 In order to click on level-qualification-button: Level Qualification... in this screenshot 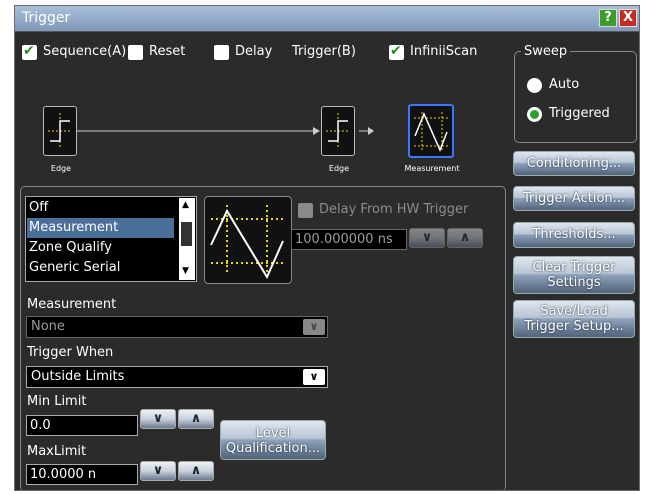, I will do `click(273, 440)`.